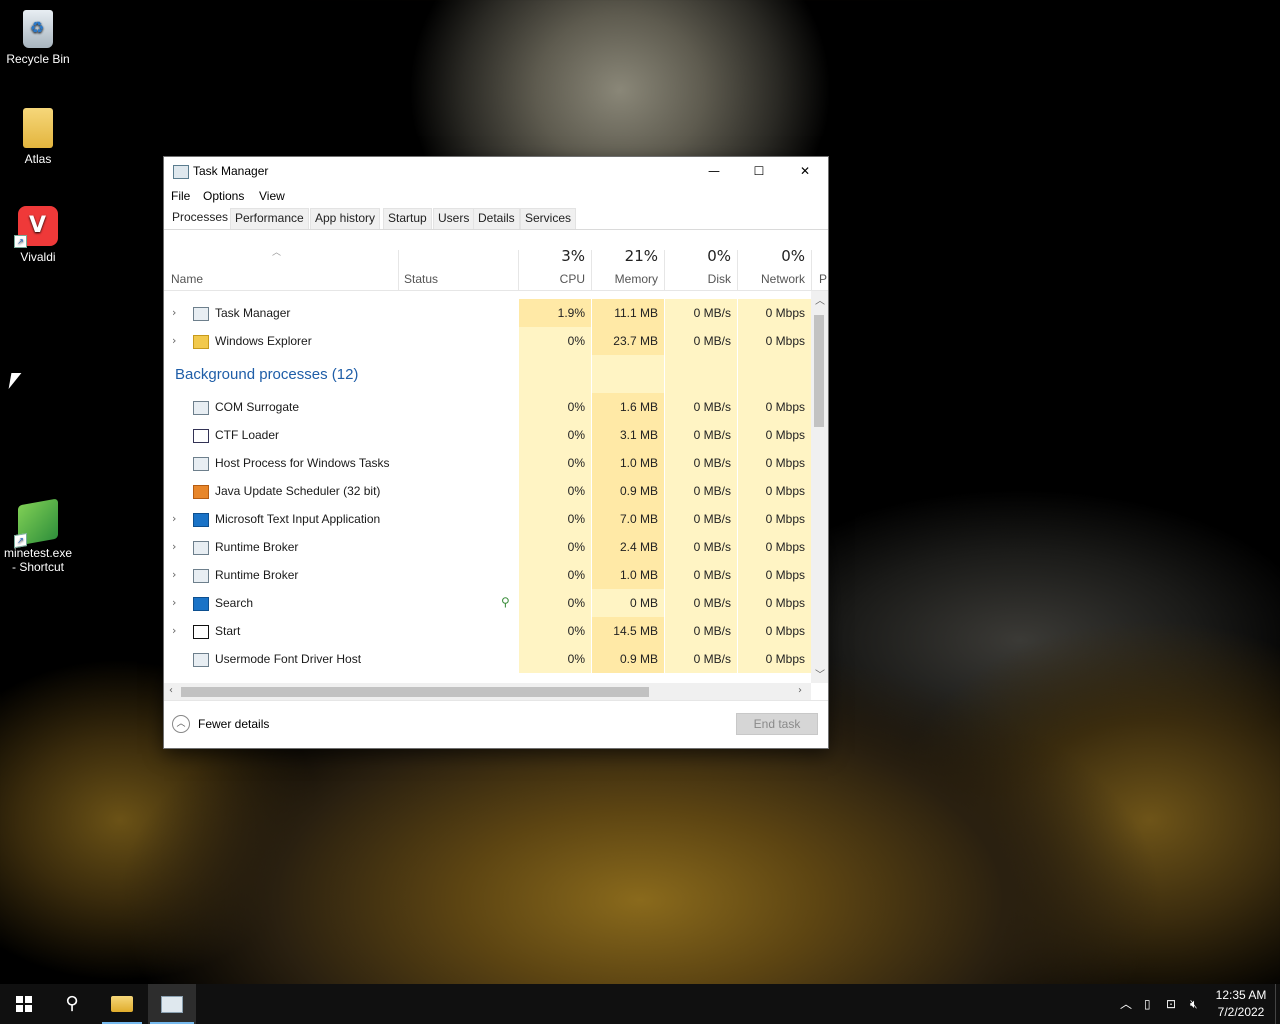  What do you see at coordinates (233, 724) in the screenshot?
I see `fewer-details-link: Fewer details` at bounding box center [233, 724].